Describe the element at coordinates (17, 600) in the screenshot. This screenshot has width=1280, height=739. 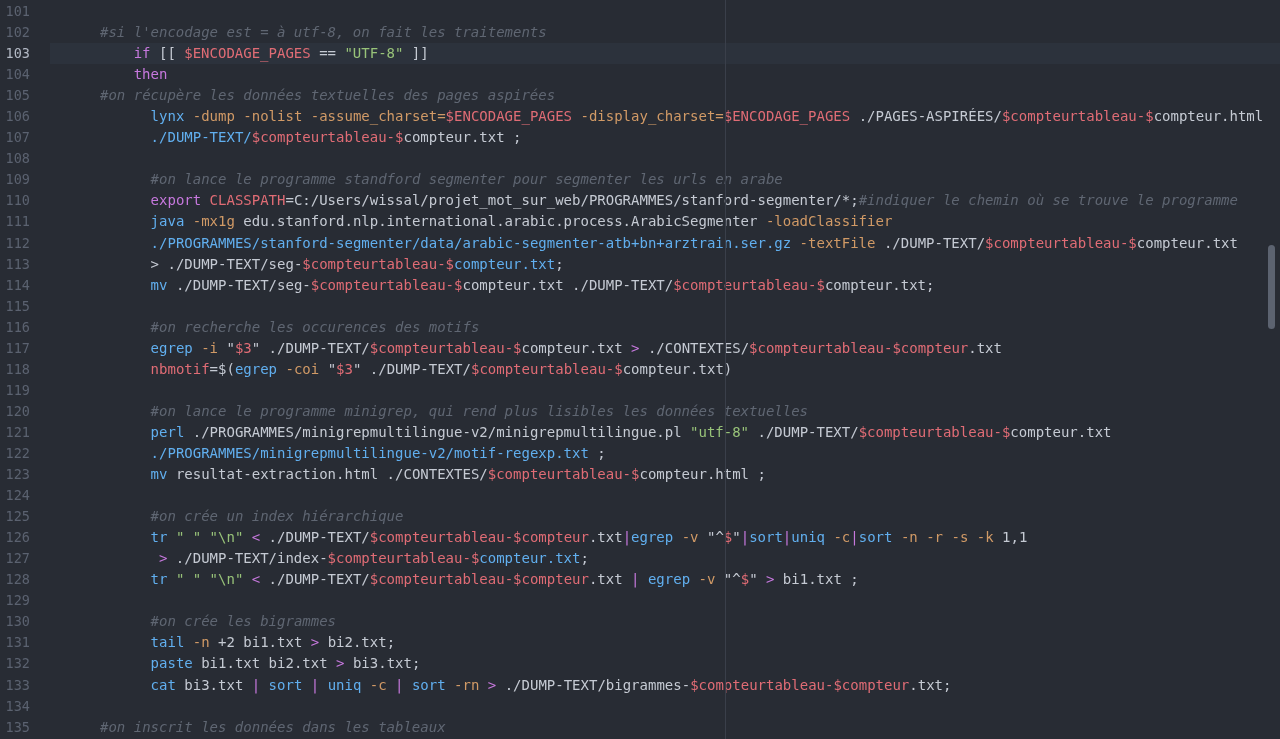
I see `line-number: 129` at that location.